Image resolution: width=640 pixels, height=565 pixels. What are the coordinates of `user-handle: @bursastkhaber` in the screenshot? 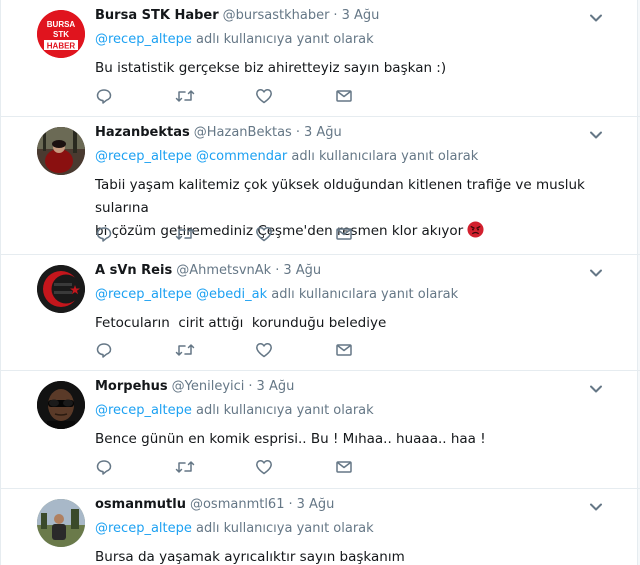 It's located at (276, 15).